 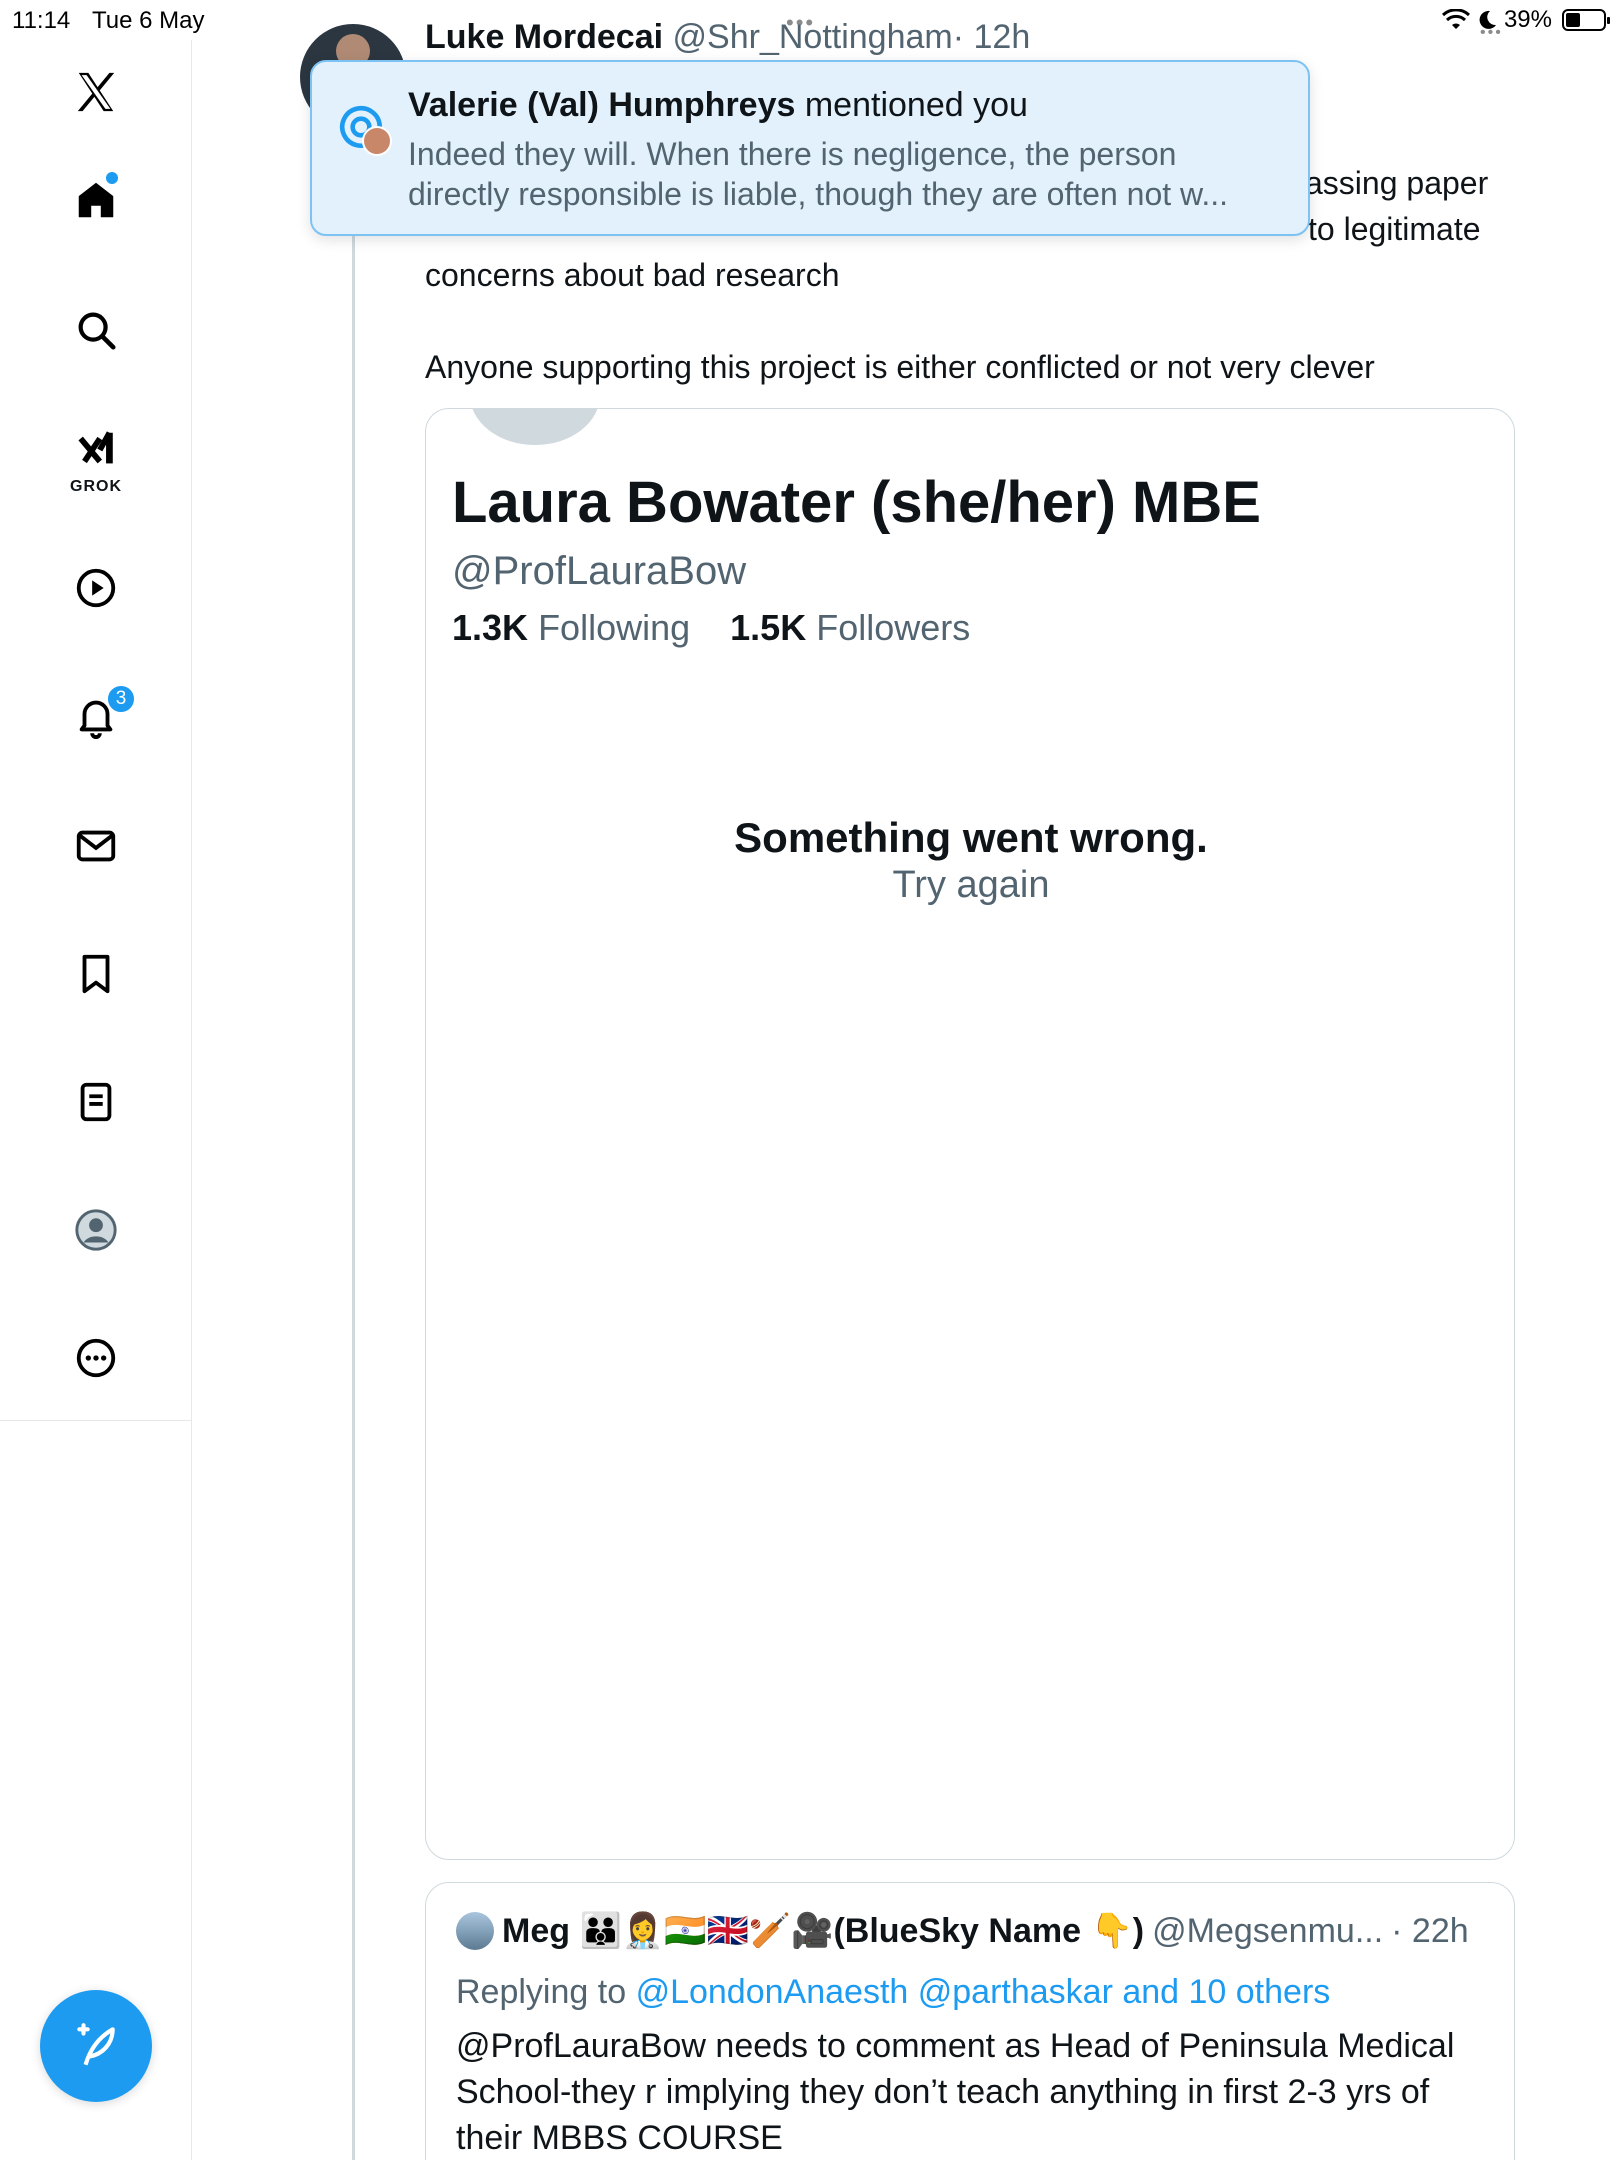 What do you see at coordinates (1586, 20) in the screenshot?
I see `battery-icon` at bounding box center [1586, 20].